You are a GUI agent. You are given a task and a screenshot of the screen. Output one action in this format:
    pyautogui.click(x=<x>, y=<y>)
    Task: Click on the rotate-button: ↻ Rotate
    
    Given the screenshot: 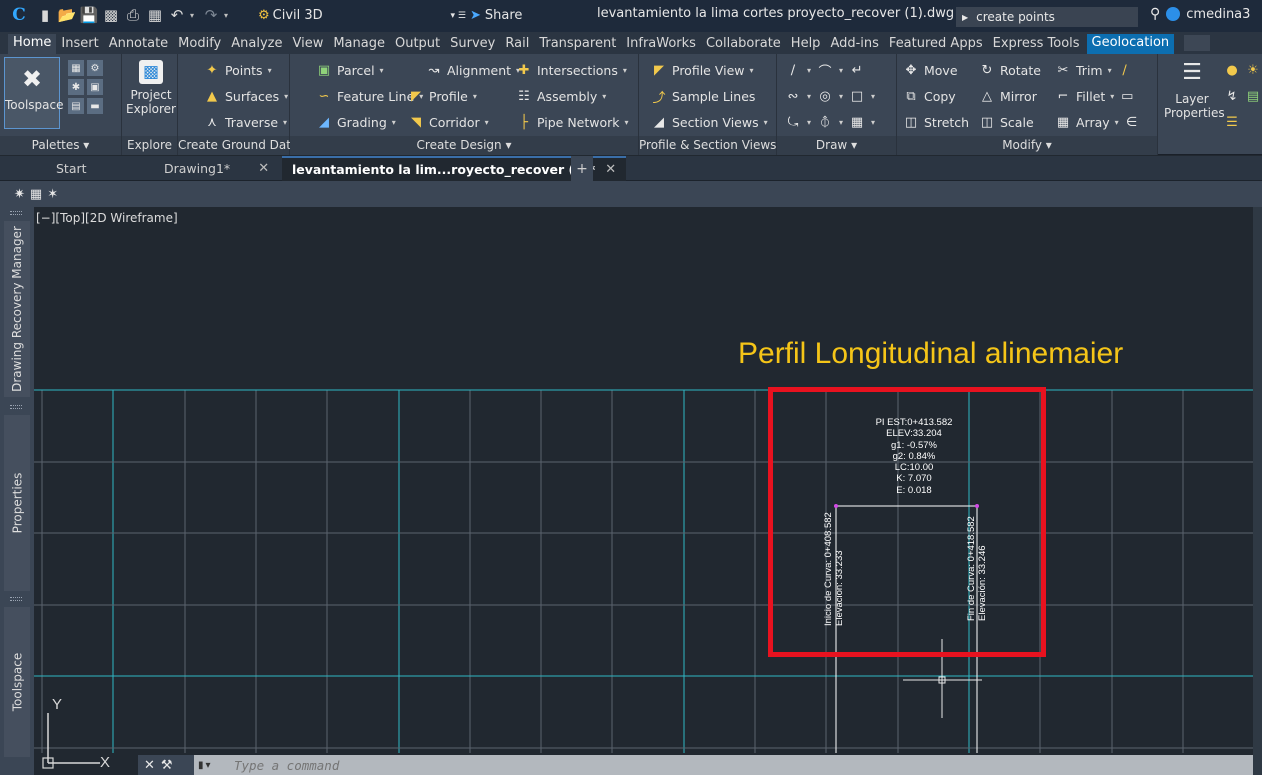 What is the action you would take?
    pyautogui.click(x=1010, y=70)
    